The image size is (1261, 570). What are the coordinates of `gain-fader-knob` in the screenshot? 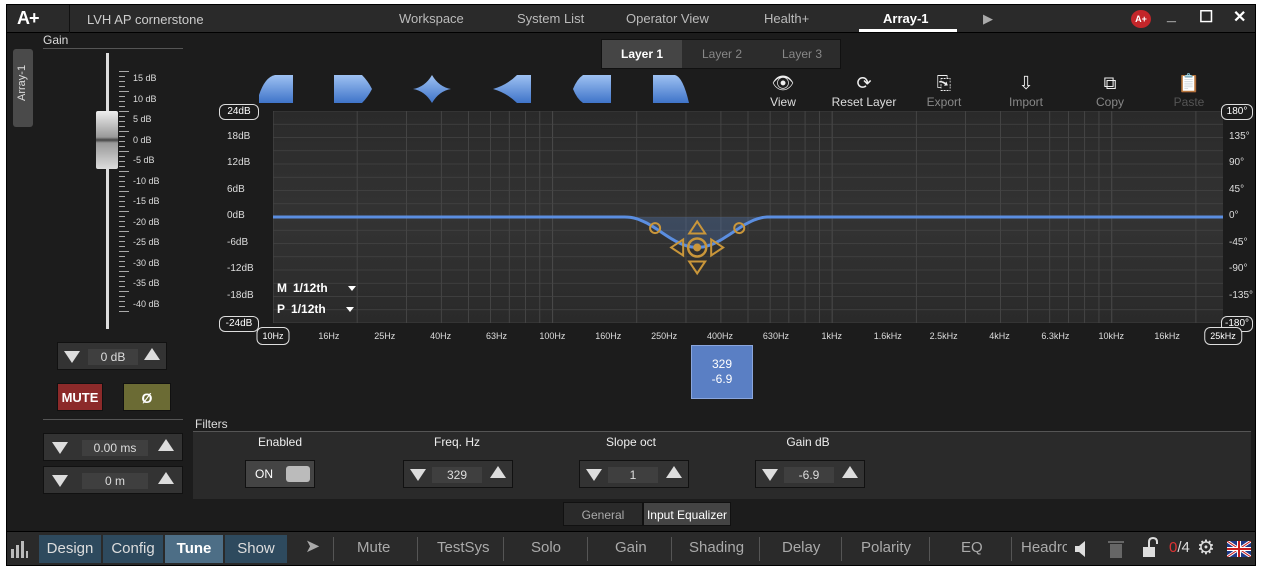 It's located at (107, 140).